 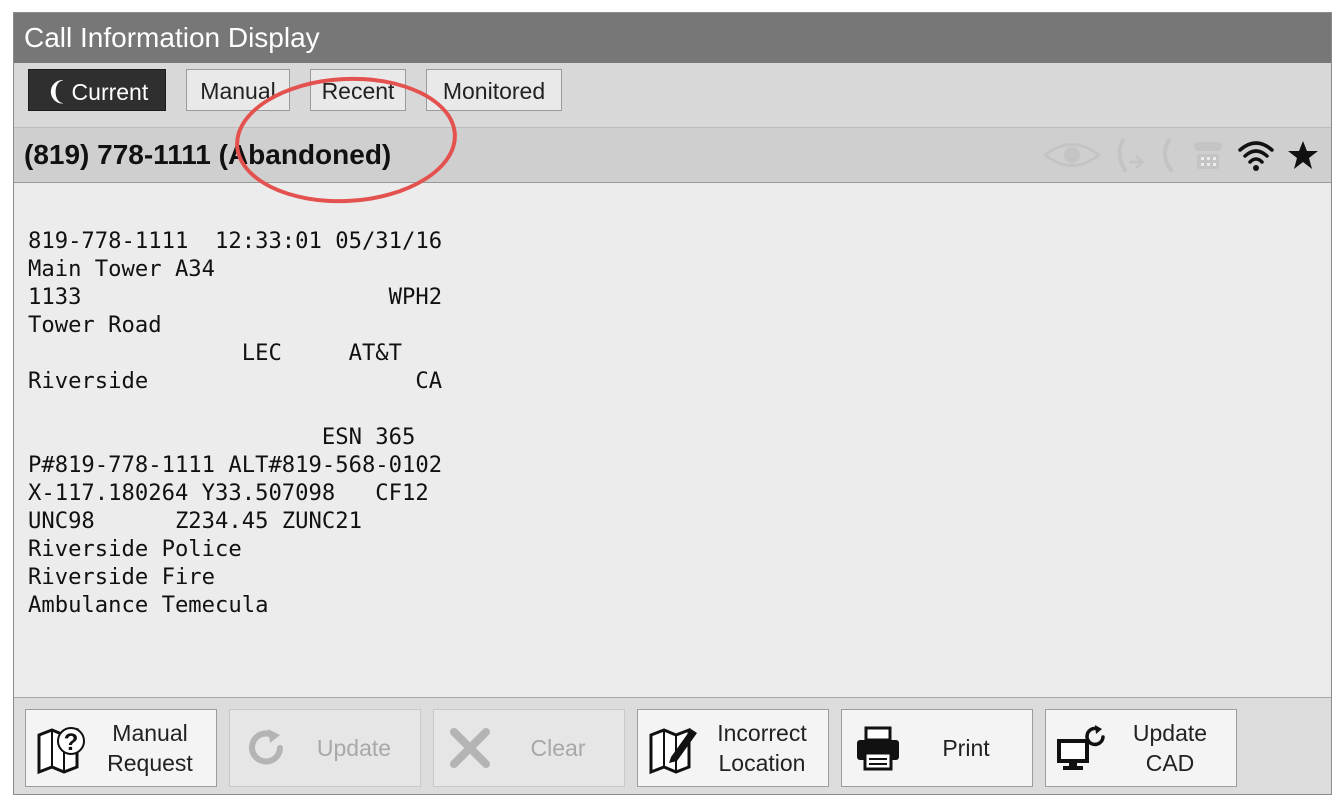 I want to click on print-button: Print, so click(x=937, y=748).